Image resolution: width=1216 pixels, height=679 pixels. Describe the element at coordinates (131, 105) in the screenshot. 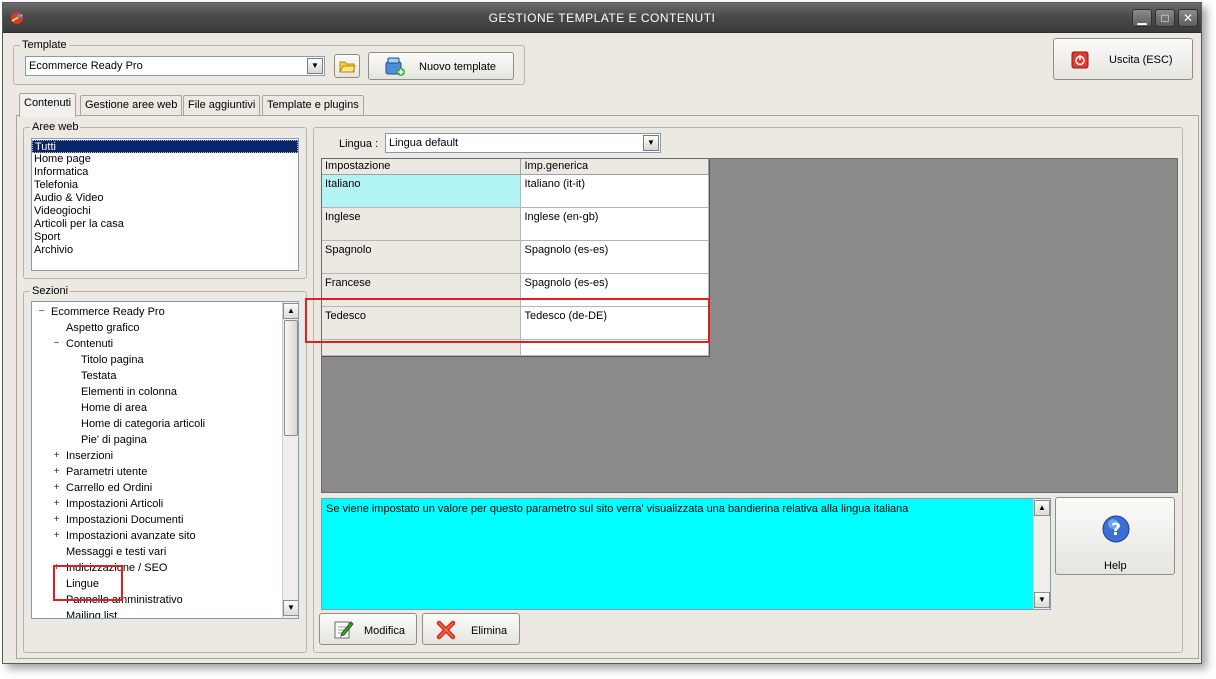

I see `tab-gestione-aree-web: Gestione aree web` at that location.